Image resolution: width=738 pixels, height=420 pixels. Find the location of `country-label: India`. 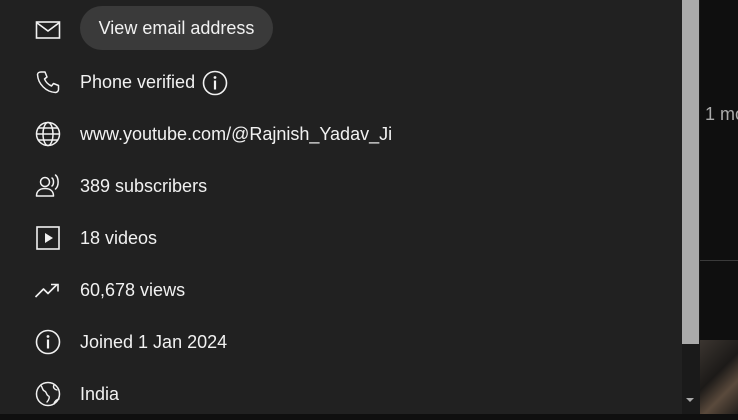

country-label: India is located at coordinates (100, 393).